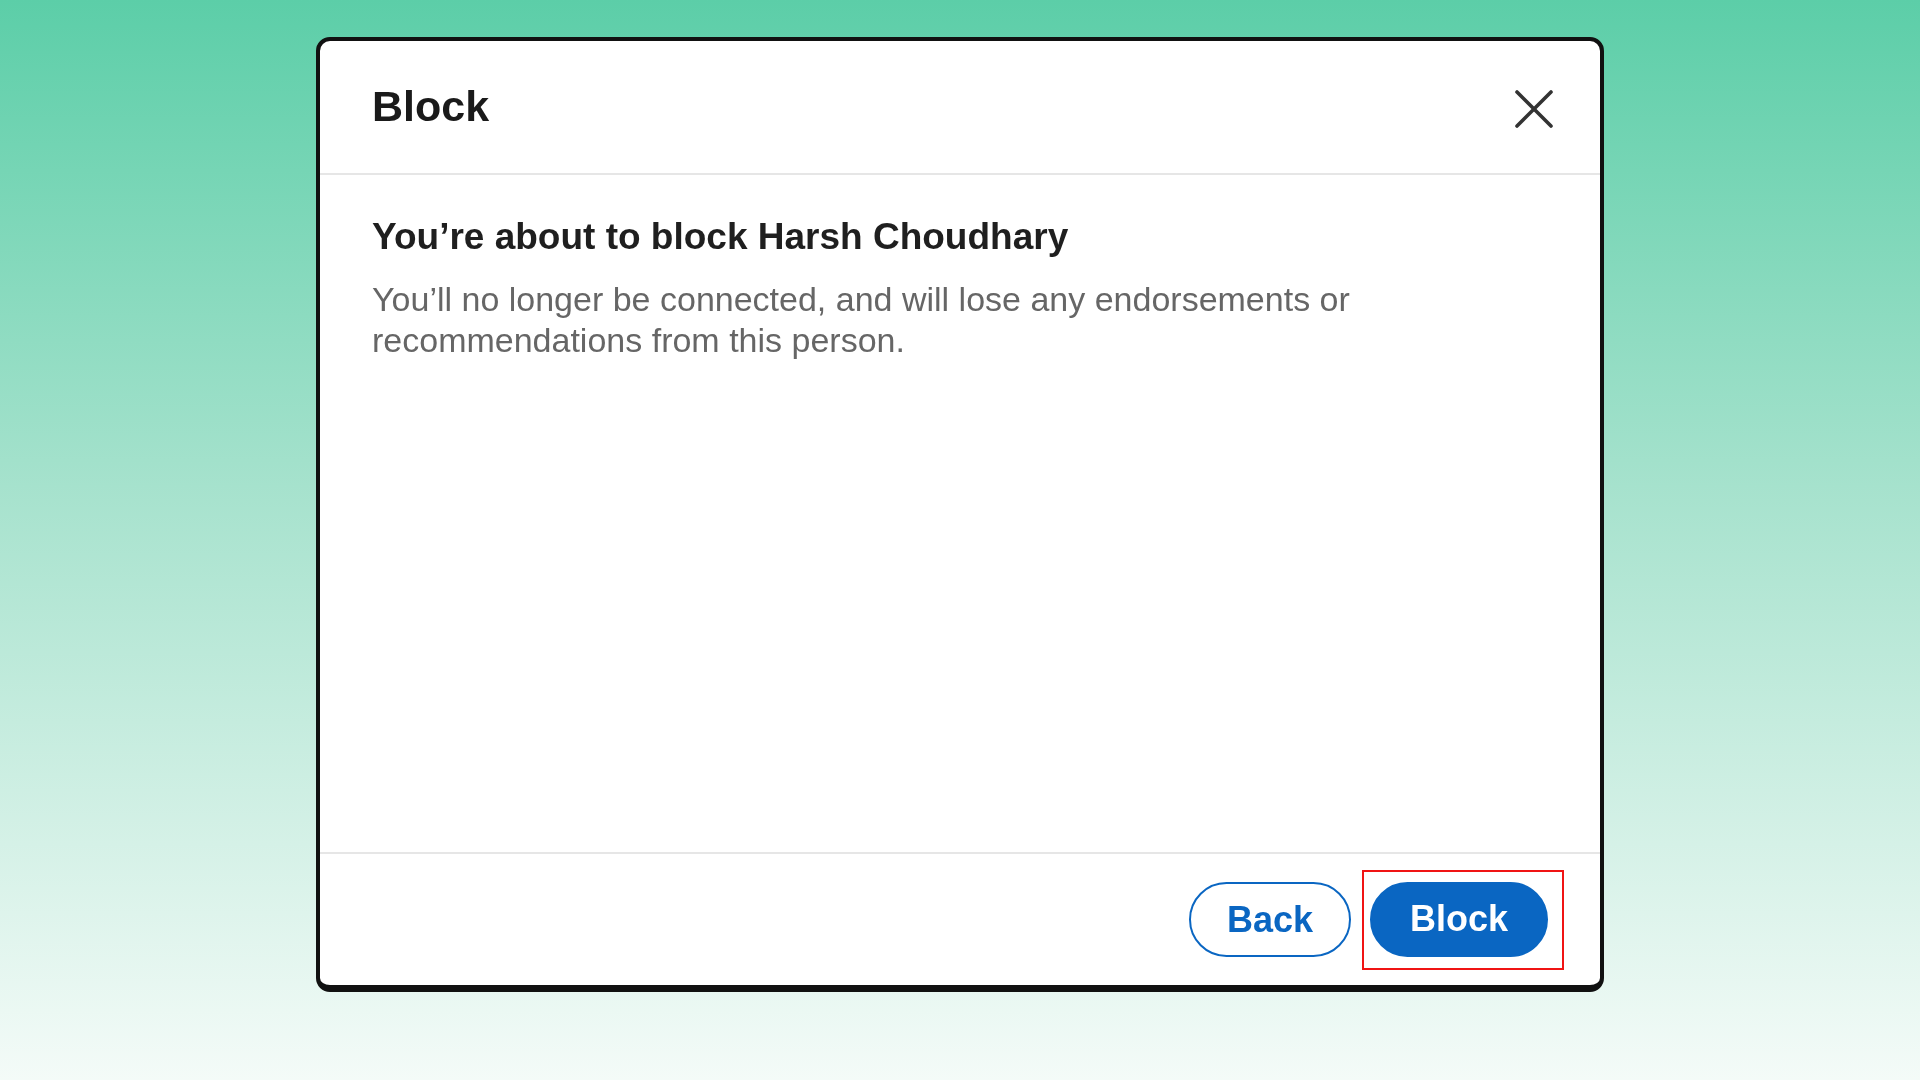  Describe the element at coordinates (861, 320) in the screenshot. I see `dialog-message: You’ll no longer be connected, and will lose any endorsements or recommendations from this person.` at that location.